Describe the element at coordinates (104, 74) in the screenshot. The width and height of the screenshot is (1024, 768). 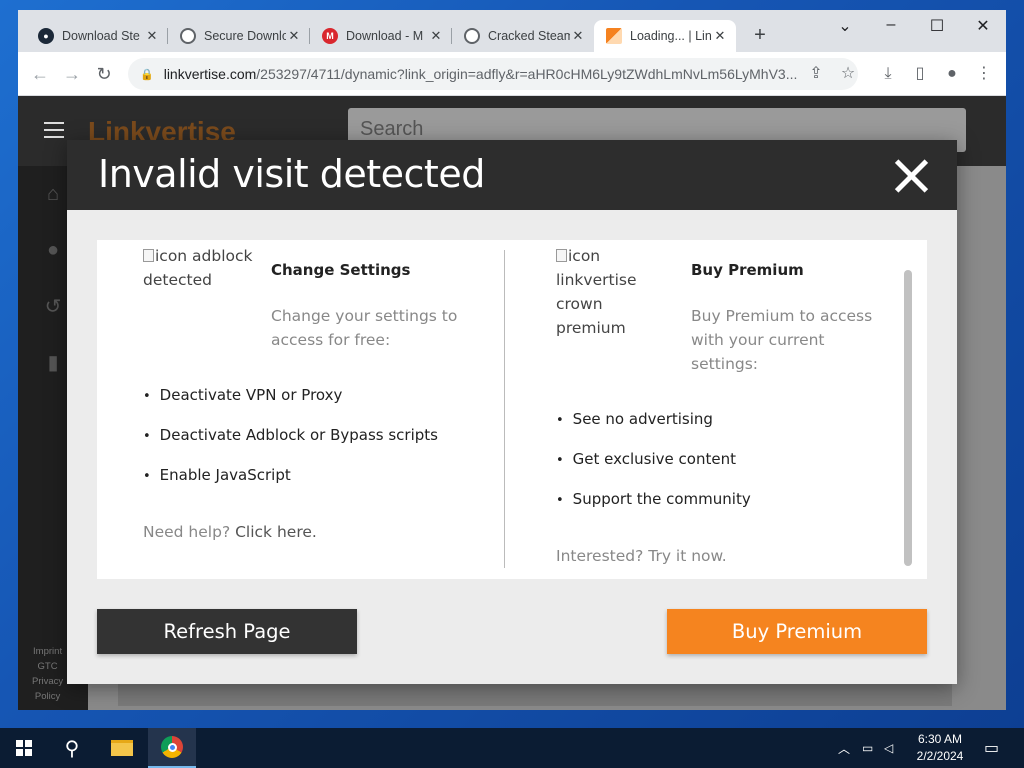
I see `reload-icon: ↻` at that location.